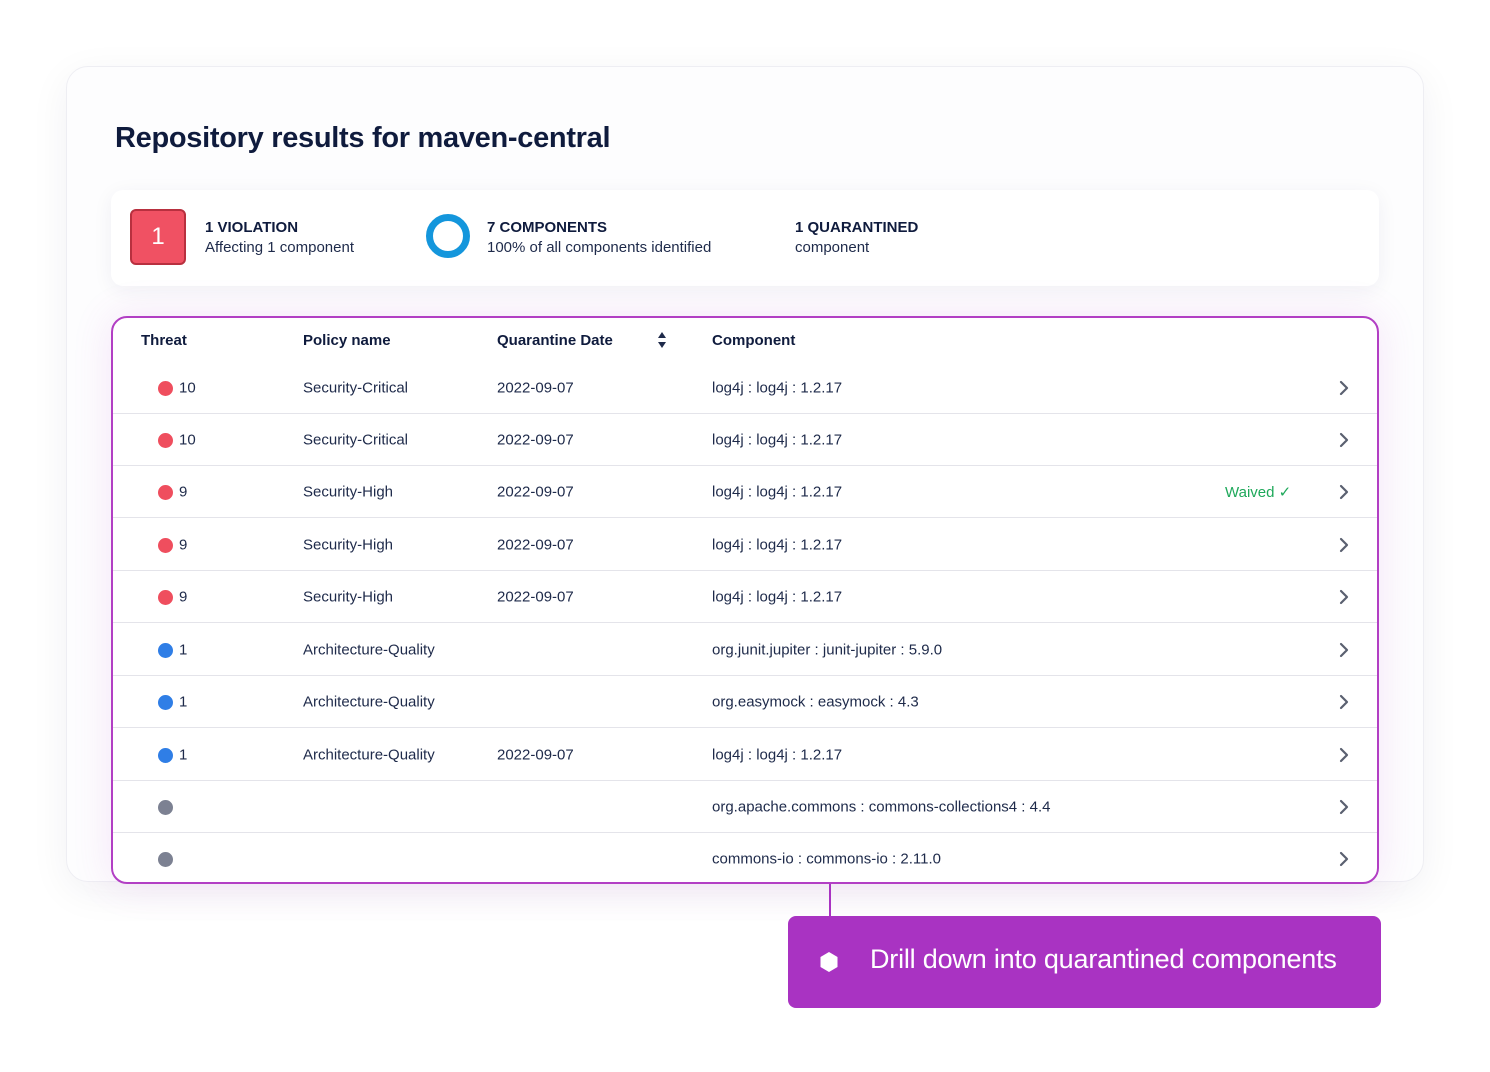 This screenshot has width=1490, height=1072. Describe the element at coordinates (448, 236) in the screenshot. I see `components-ring-icon` at that location.